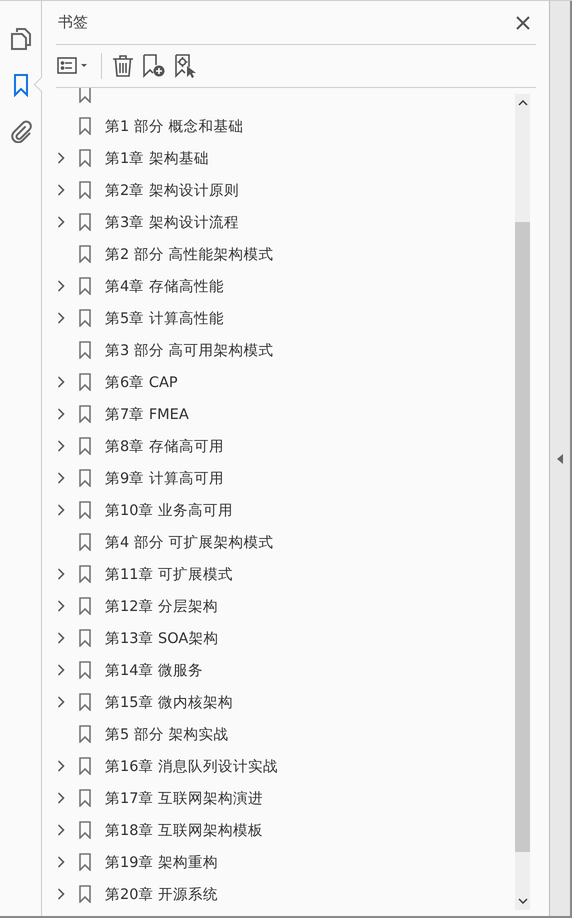 The height and width of the screenshot is (918, 572). Describe the element at coordinates (523, 901) in the screenshot. I see `scroll-down-icon` at that location.